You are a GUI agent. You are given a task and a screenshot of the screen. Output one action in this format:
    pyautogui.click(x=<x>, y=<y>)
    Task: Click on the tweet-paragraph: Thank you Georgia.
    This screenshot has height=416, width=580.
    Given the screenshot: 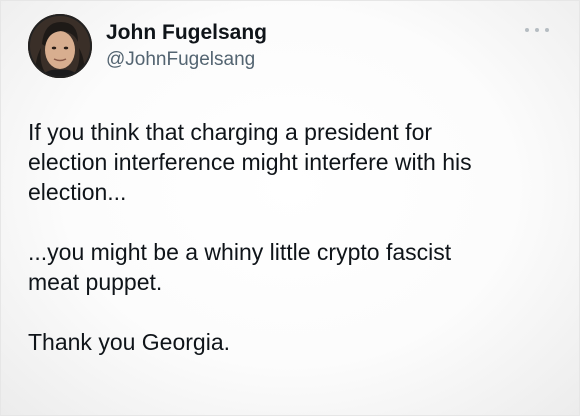 What is the action you would take?
    pyautogui.click(x=129, y=342)
    